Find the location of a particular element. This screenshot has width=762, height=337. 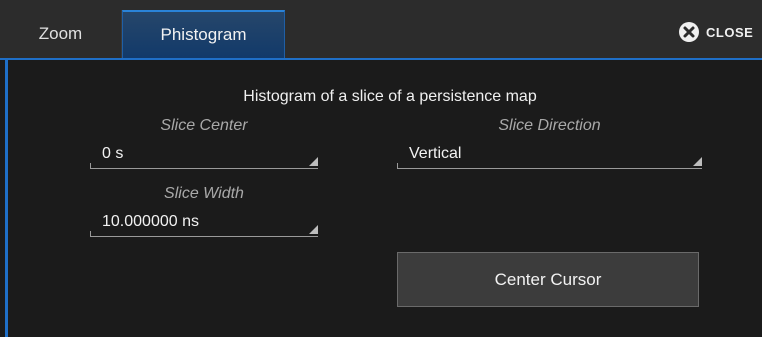

slice-direction-select: Vertical is located at coordinates (549, 156).